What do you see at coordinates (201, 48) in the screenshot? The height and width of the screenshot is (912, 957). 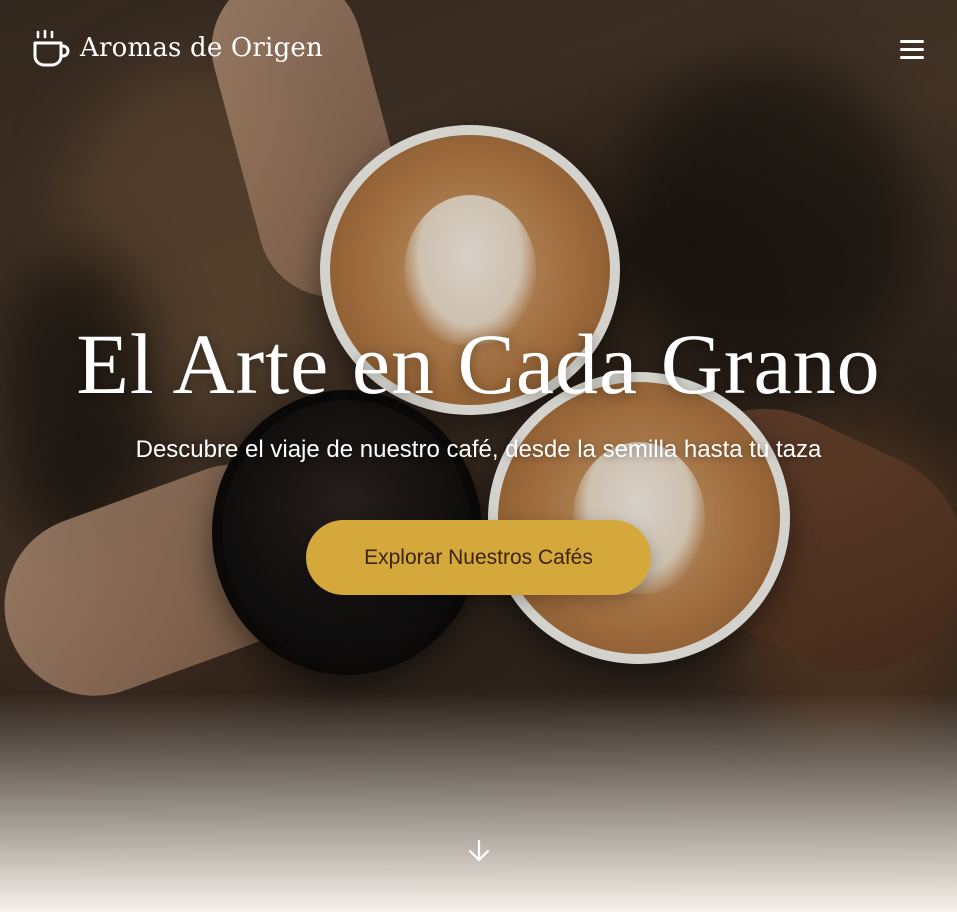 I see `brand-name: Aromas de Origen` at bounding box center [201, 48].